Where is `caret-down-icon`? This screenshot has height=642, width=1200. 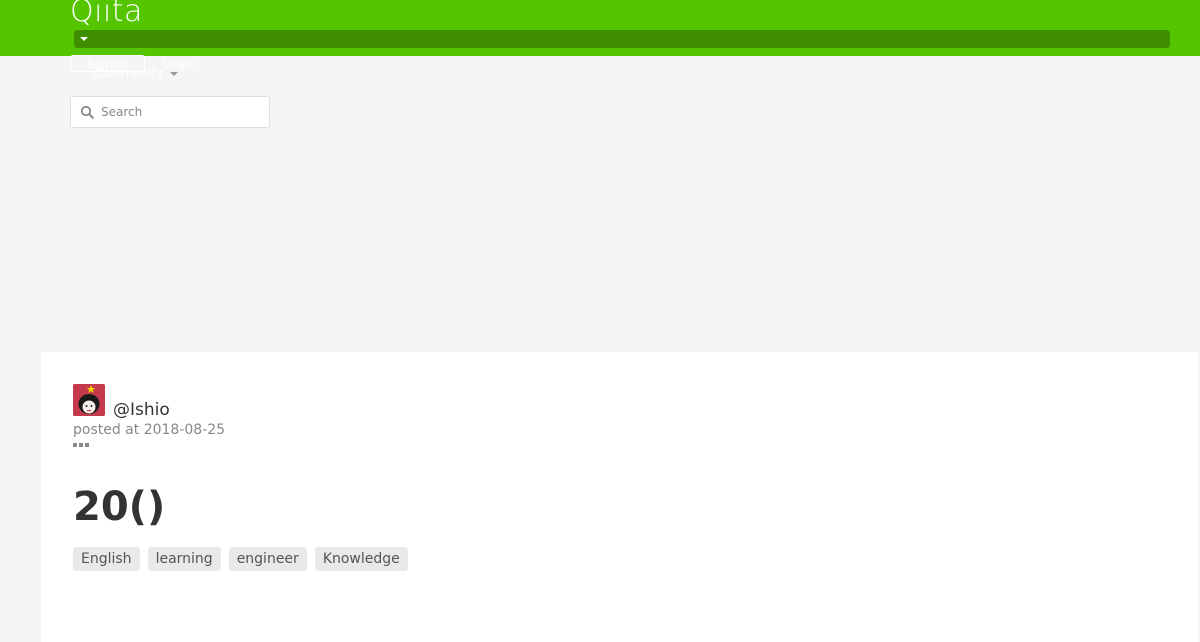
caret-down-icon is located at coordinates (84, 39).